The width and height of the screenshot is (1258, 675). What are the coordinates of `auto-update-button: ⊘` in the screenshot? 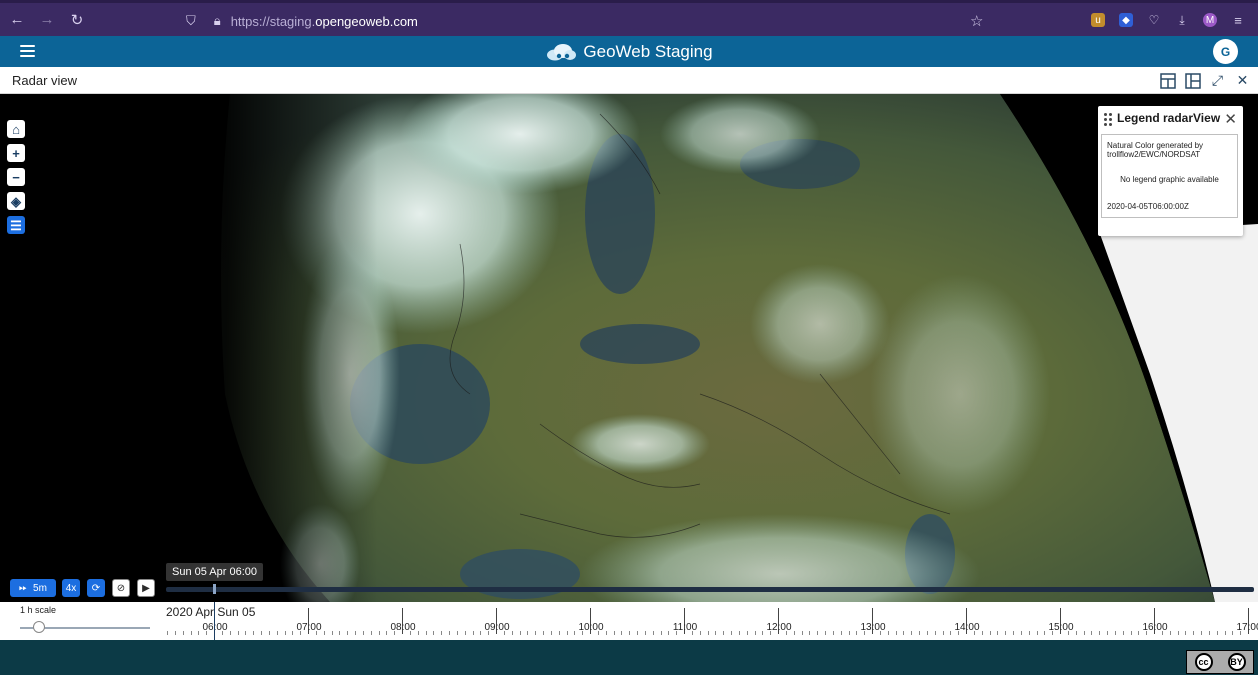 It's located at (121, 588).